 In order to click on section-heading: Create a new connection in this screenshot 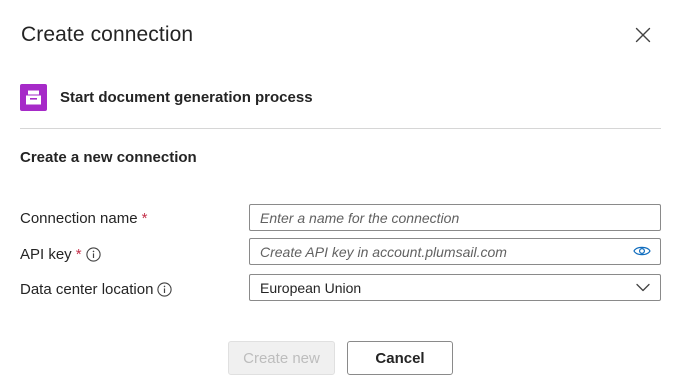, I will do `click(108, 157)`.